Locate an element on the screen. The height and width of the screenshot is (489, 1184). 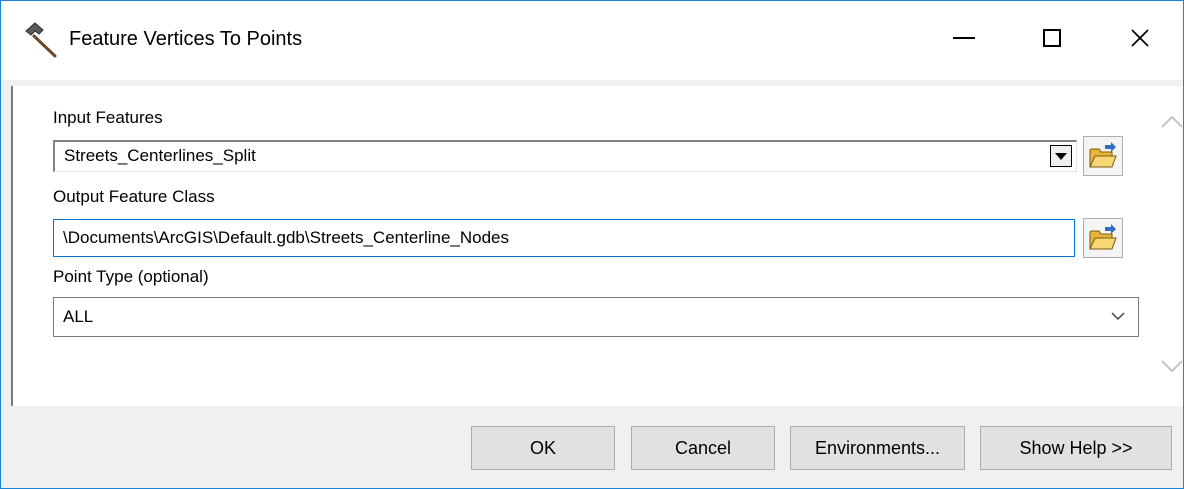
minimize-button is located at coordinates (964, 38).